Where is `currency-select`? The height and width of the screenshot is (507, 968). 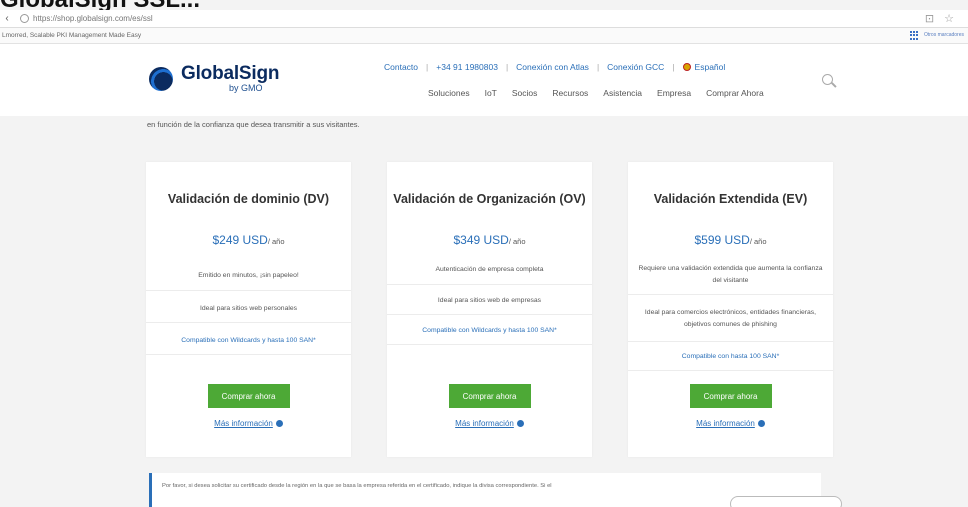
currency-select is located at coordinates (786, 501).